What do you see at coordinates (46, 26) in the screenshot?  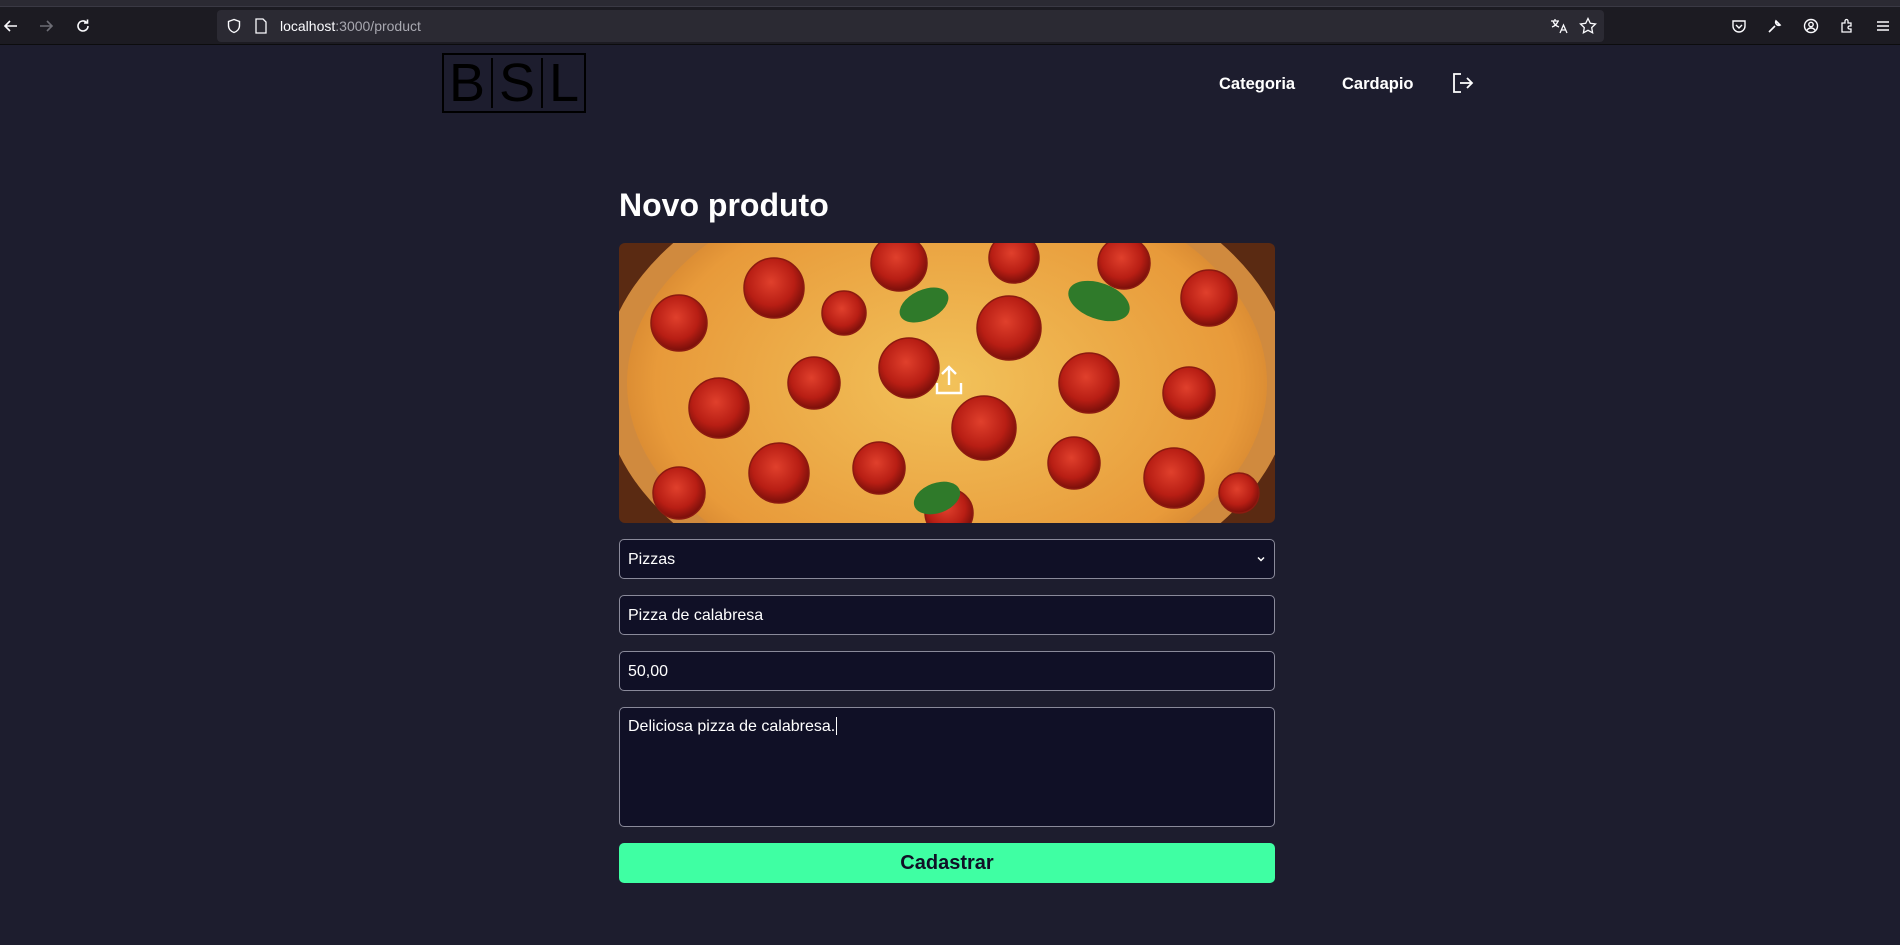 I see `forward-icon` at bounding box center [46, 26].